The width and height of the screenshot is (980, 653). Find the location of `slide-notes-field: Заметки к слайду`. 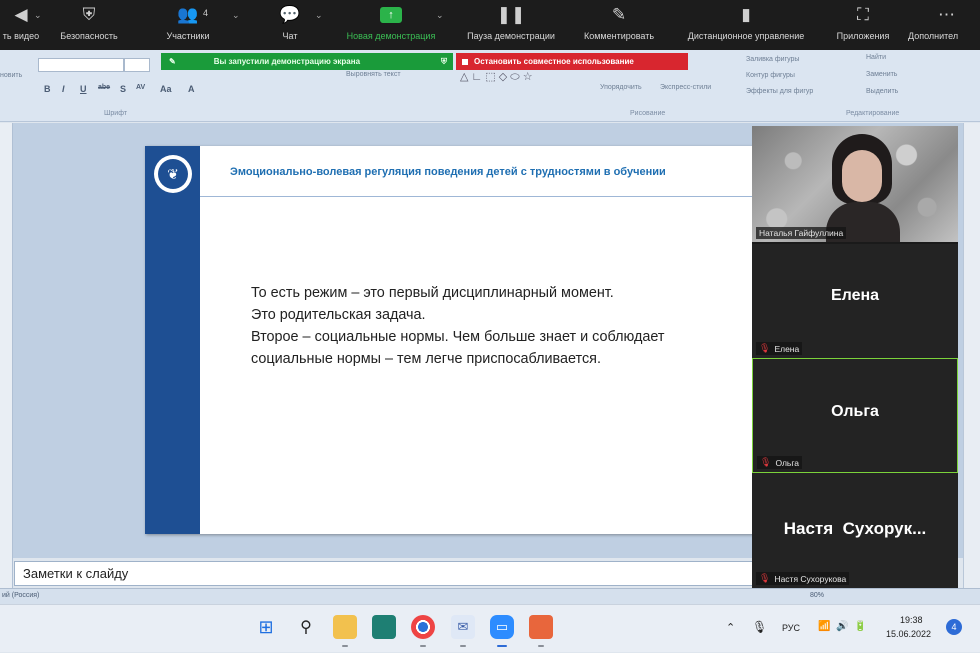

slide-notes-field: Заметки к слайду is located at coordinates (385, 573).